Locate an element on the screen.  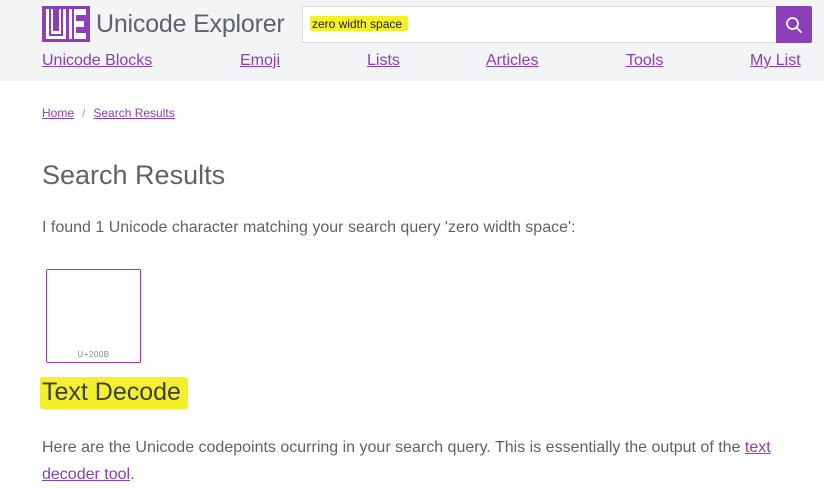
search-input is located at coordinates (539, 24).